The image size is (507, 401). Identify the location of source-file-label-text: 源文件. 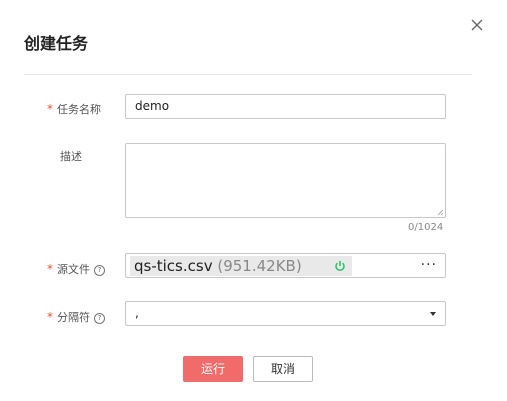
(73, 269).